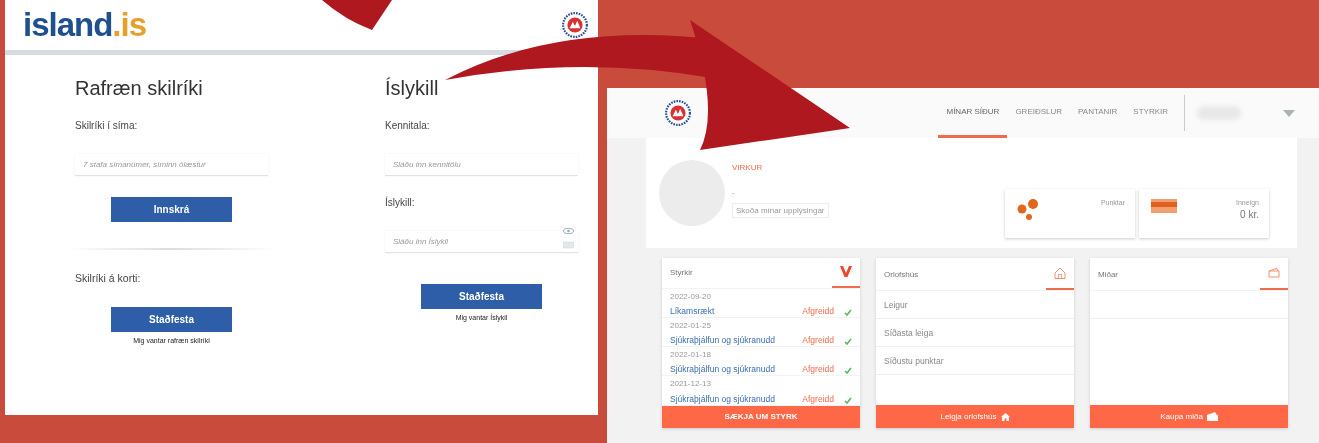  Describe the element at coordinates (901, 274) in the screenshot. I see `card-title: Orlofshús` at that location.